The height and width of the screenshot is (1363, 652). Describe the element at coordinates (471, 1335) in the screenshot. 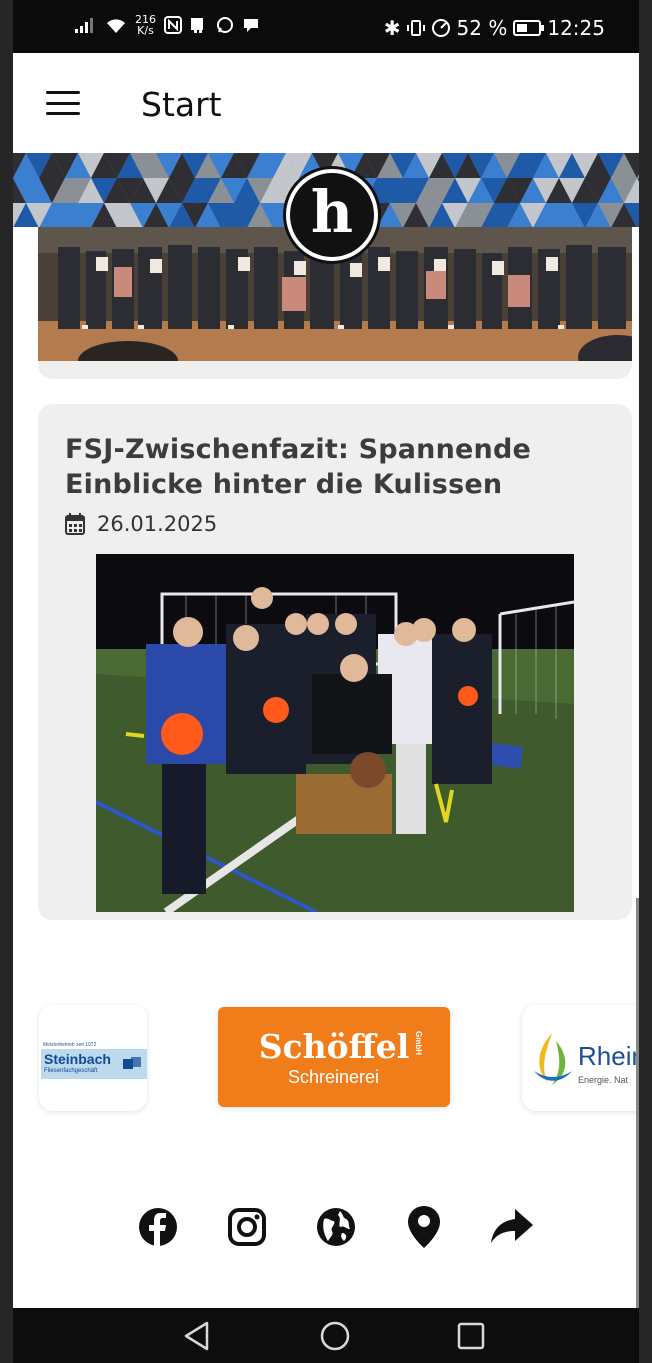

I see `recents-icon` at that location.